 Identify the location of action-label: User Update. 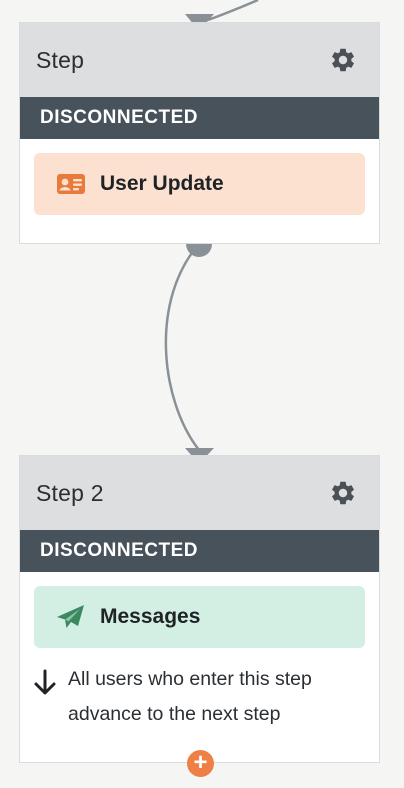
(162, 183).